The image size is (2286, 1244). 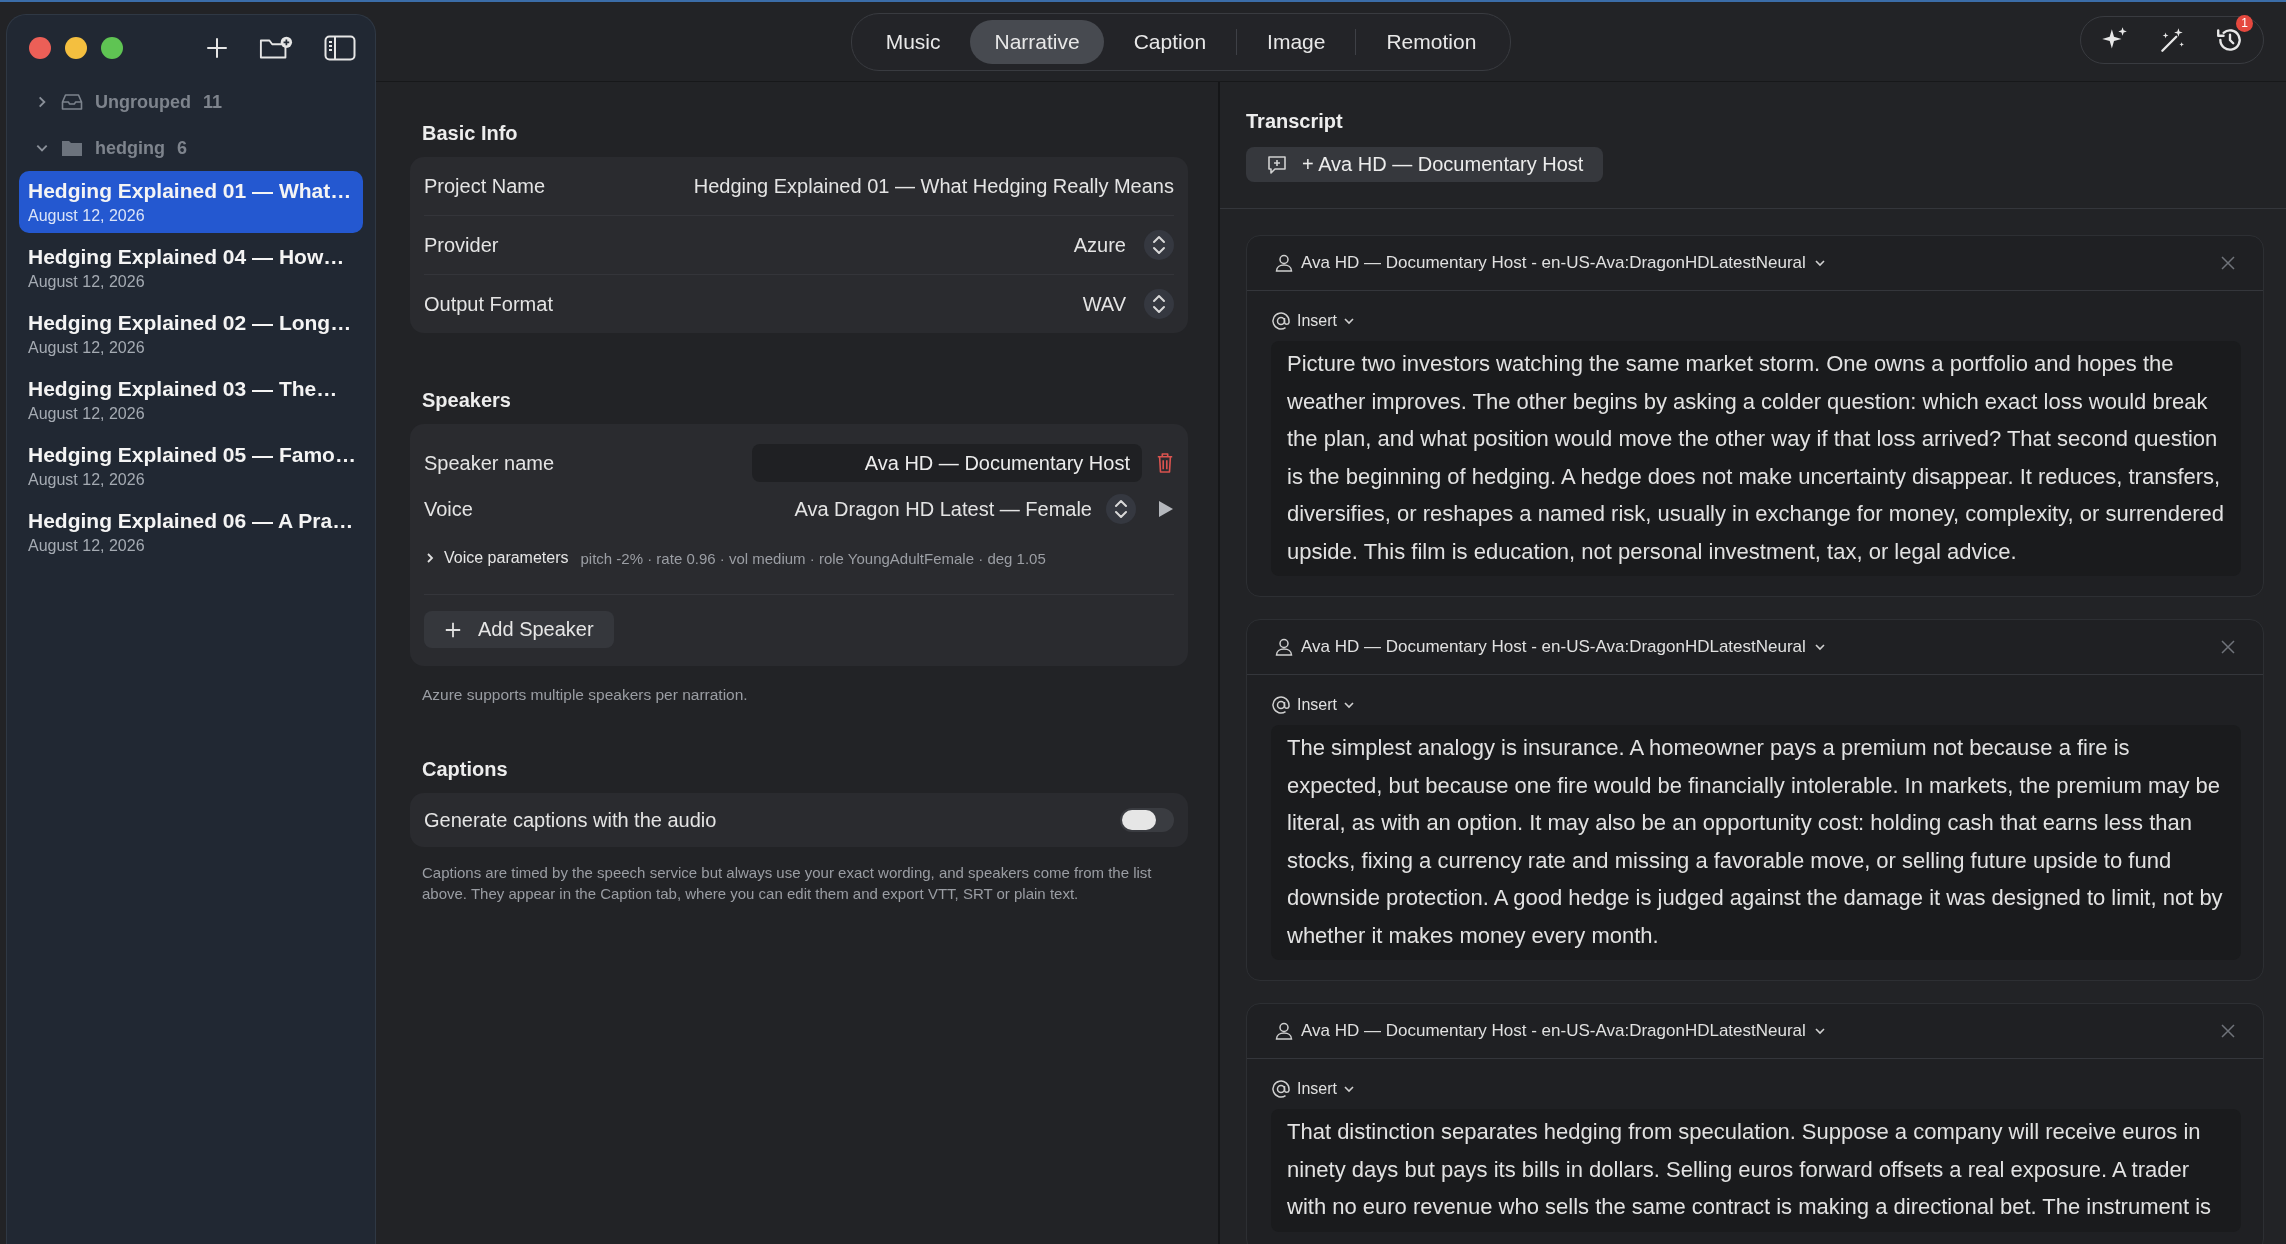 I want to click on trash-icon, so click(x=1165, y=463).